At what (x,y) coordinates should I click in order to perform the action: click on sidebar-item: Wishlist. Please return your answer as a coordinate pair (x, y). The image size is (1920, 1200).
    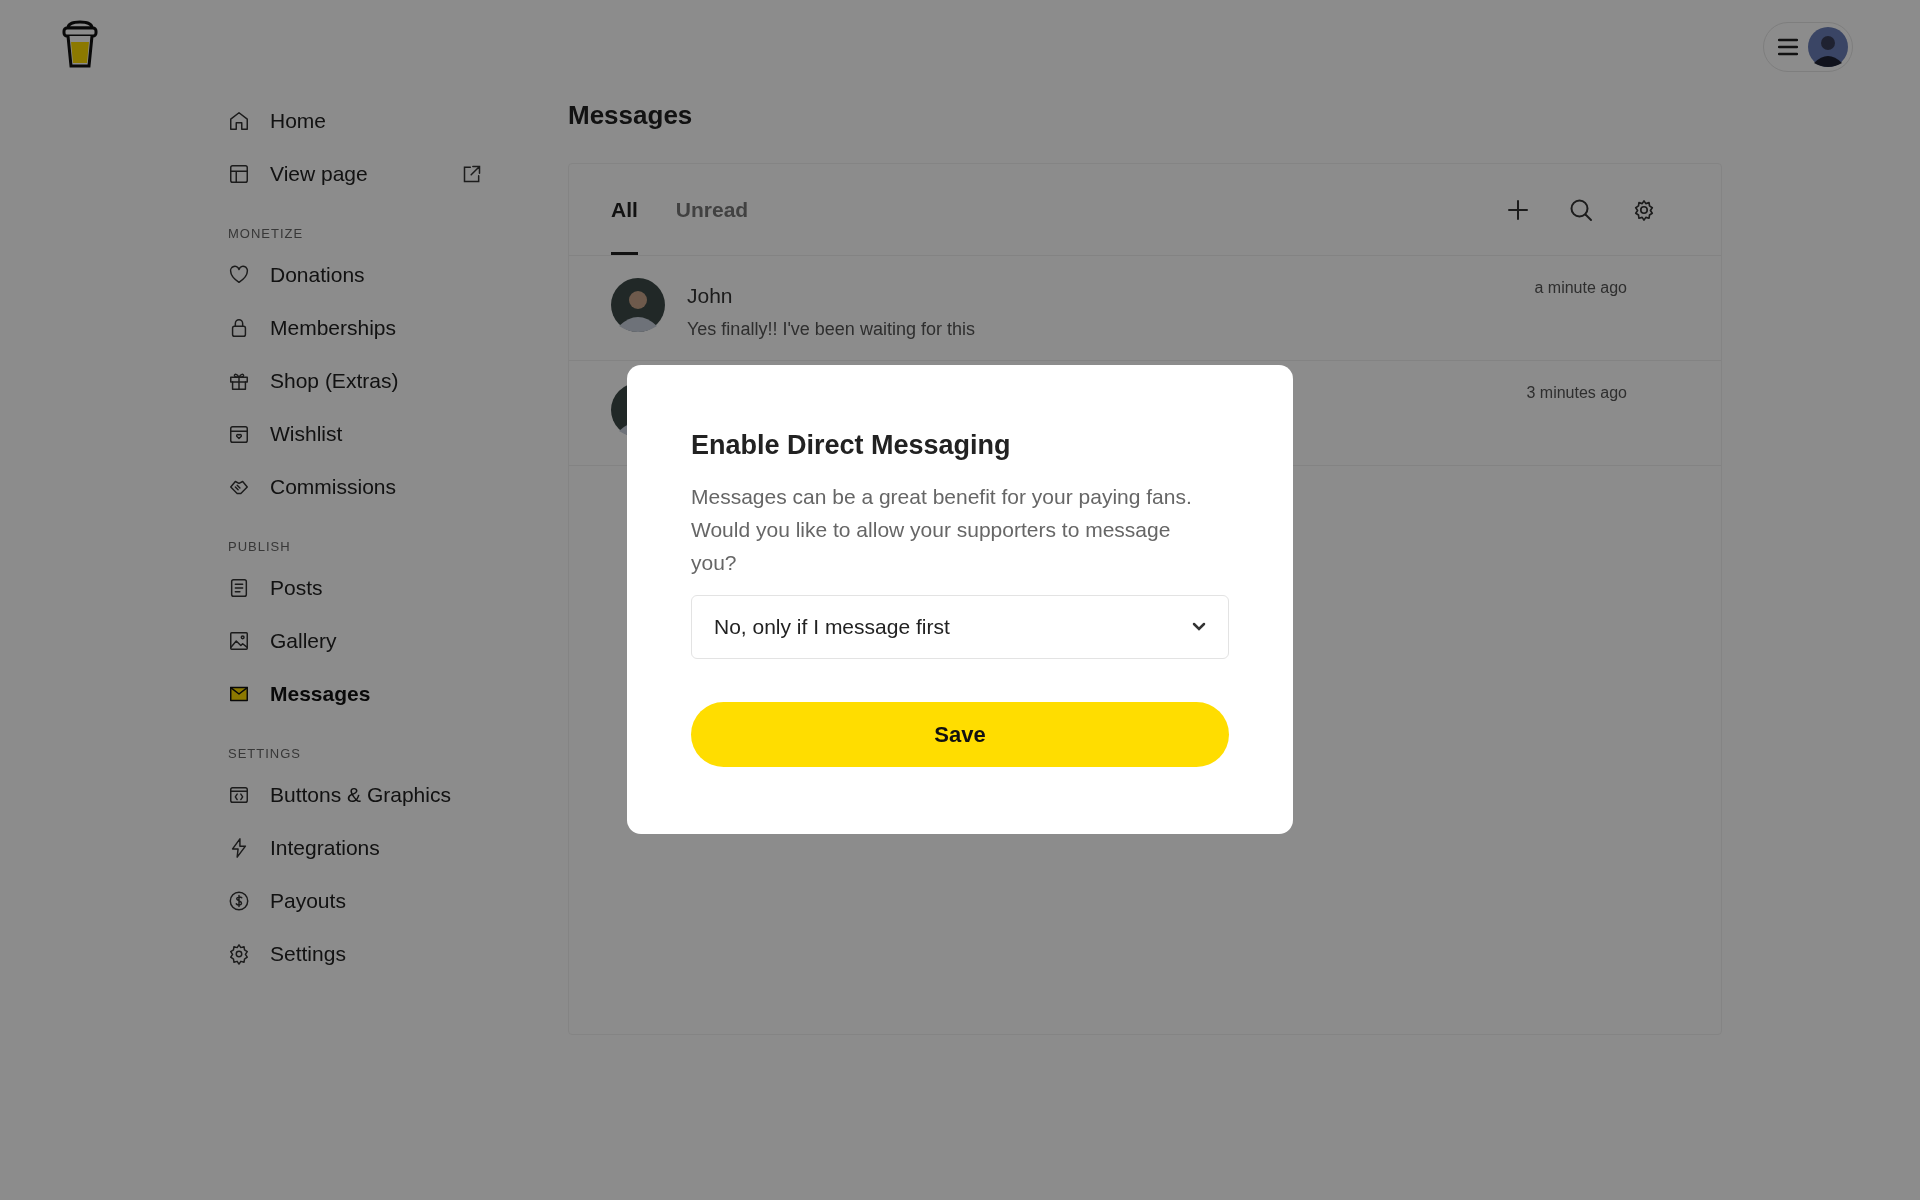
    Looking at the image, I should click on (355, 433).